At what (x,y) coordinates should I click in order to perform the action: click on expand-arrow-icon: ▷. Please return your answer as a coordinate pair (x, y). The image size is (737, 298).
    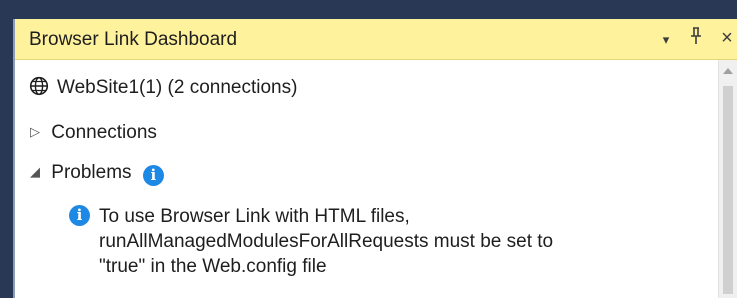
    Looking at the image, I should click on (38, 132).